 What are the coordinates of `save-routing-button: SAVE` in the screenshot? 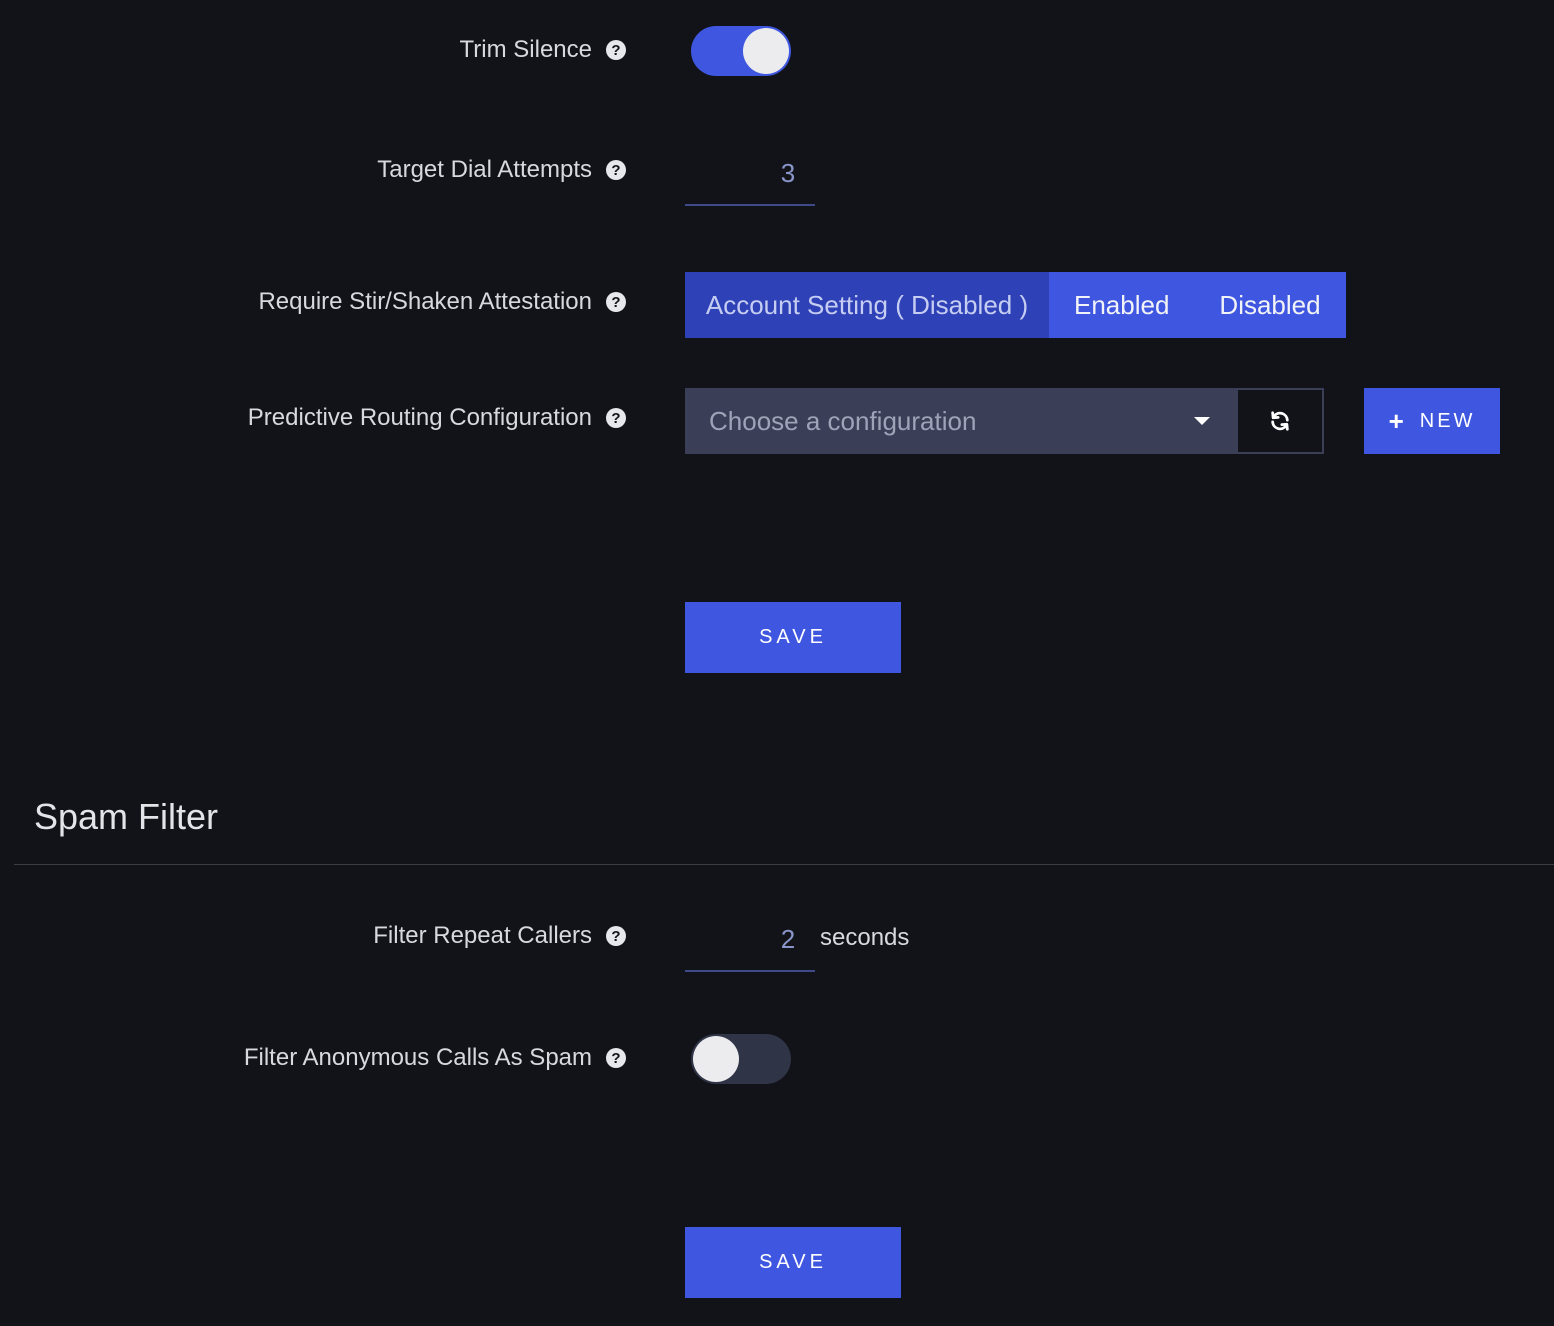 It's located at (793, 637).